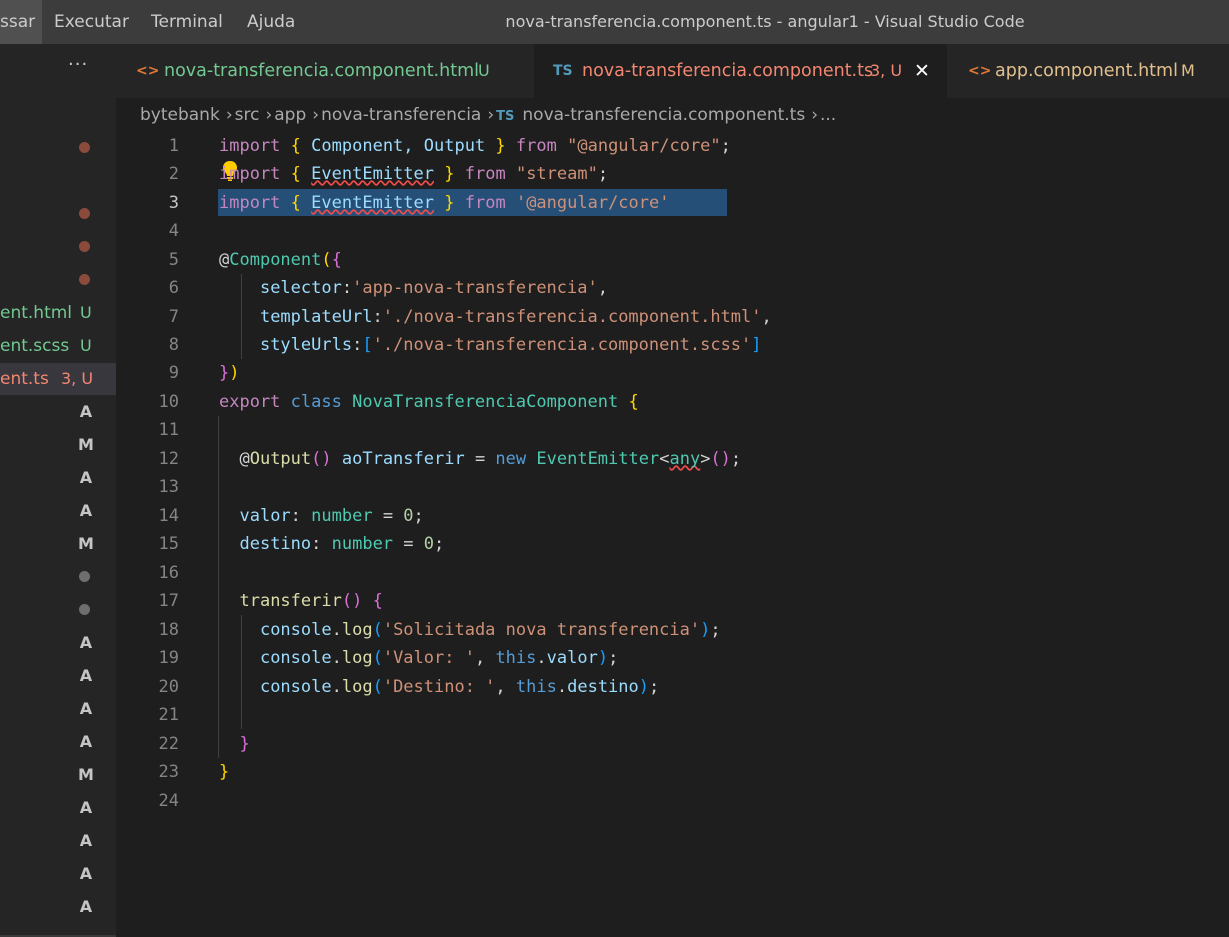 Image resolution: width=1229 pixels, height=937 pixels. I want to click on code-line: 23}, so click(672, 772).